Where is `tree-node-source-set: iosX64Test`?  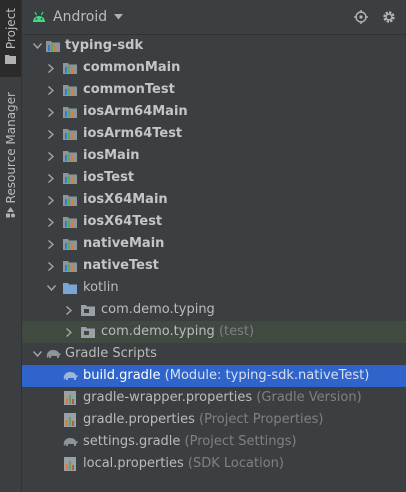
tree-node-source-set: iosX64Test is located at coordinates (214, 222).